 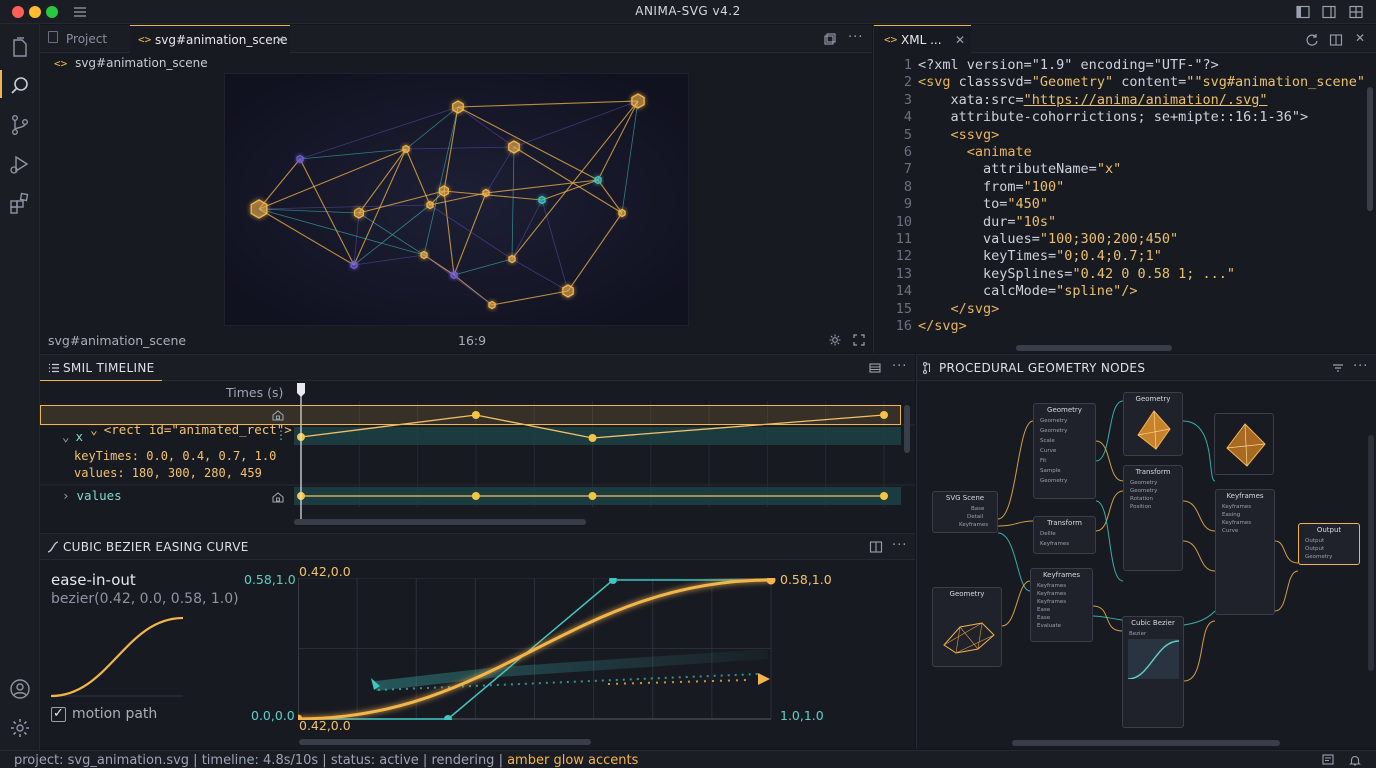 What do you see at coordinates (1146, 743) in the screenshot?
I see `nodes-scrollbar` at bounding box center [1146, 743].